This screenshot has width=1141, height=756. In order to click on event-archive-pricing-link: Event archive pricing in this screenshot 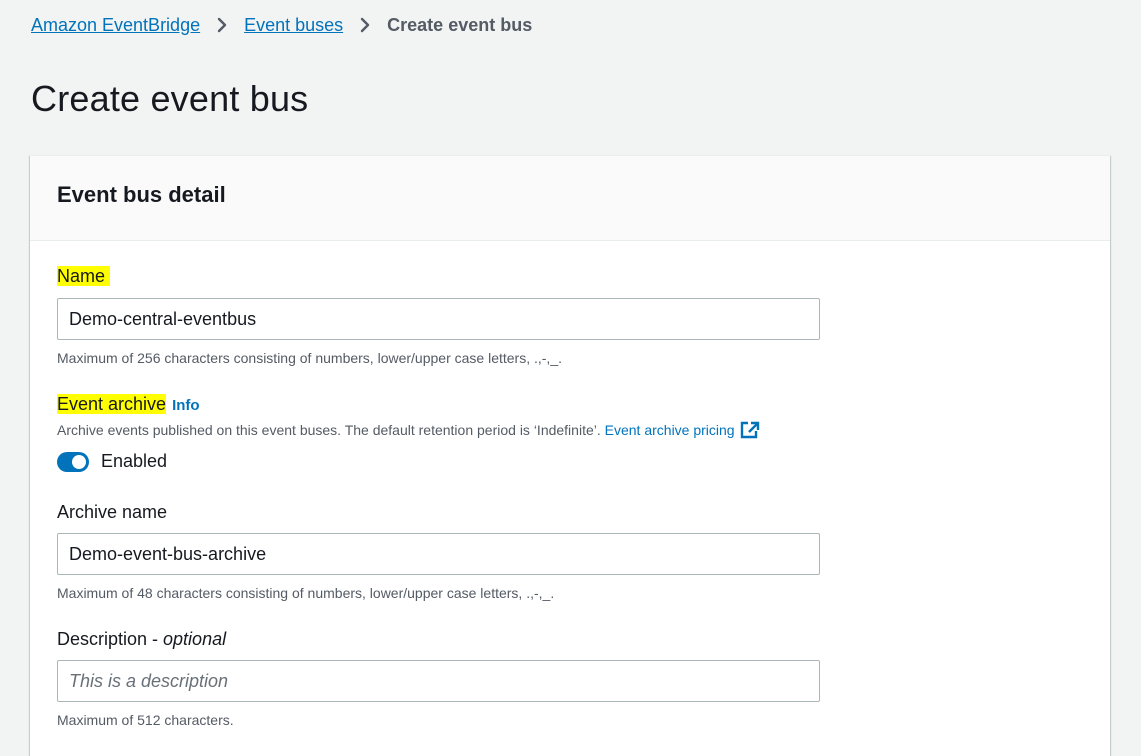, I will do `click(670, 430)`.